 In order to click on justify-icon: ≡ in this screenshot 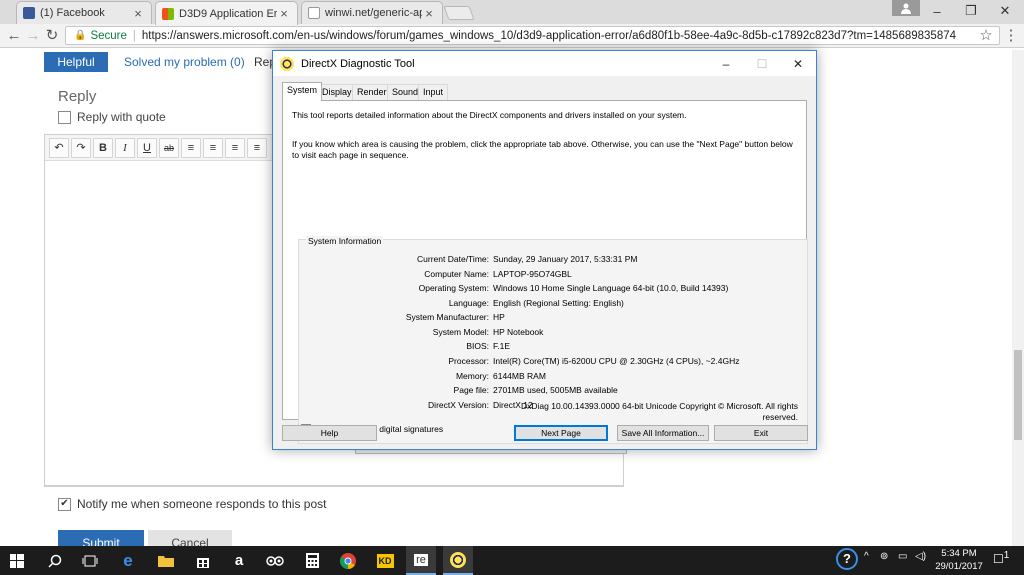, I will do `click(257, 147)`.